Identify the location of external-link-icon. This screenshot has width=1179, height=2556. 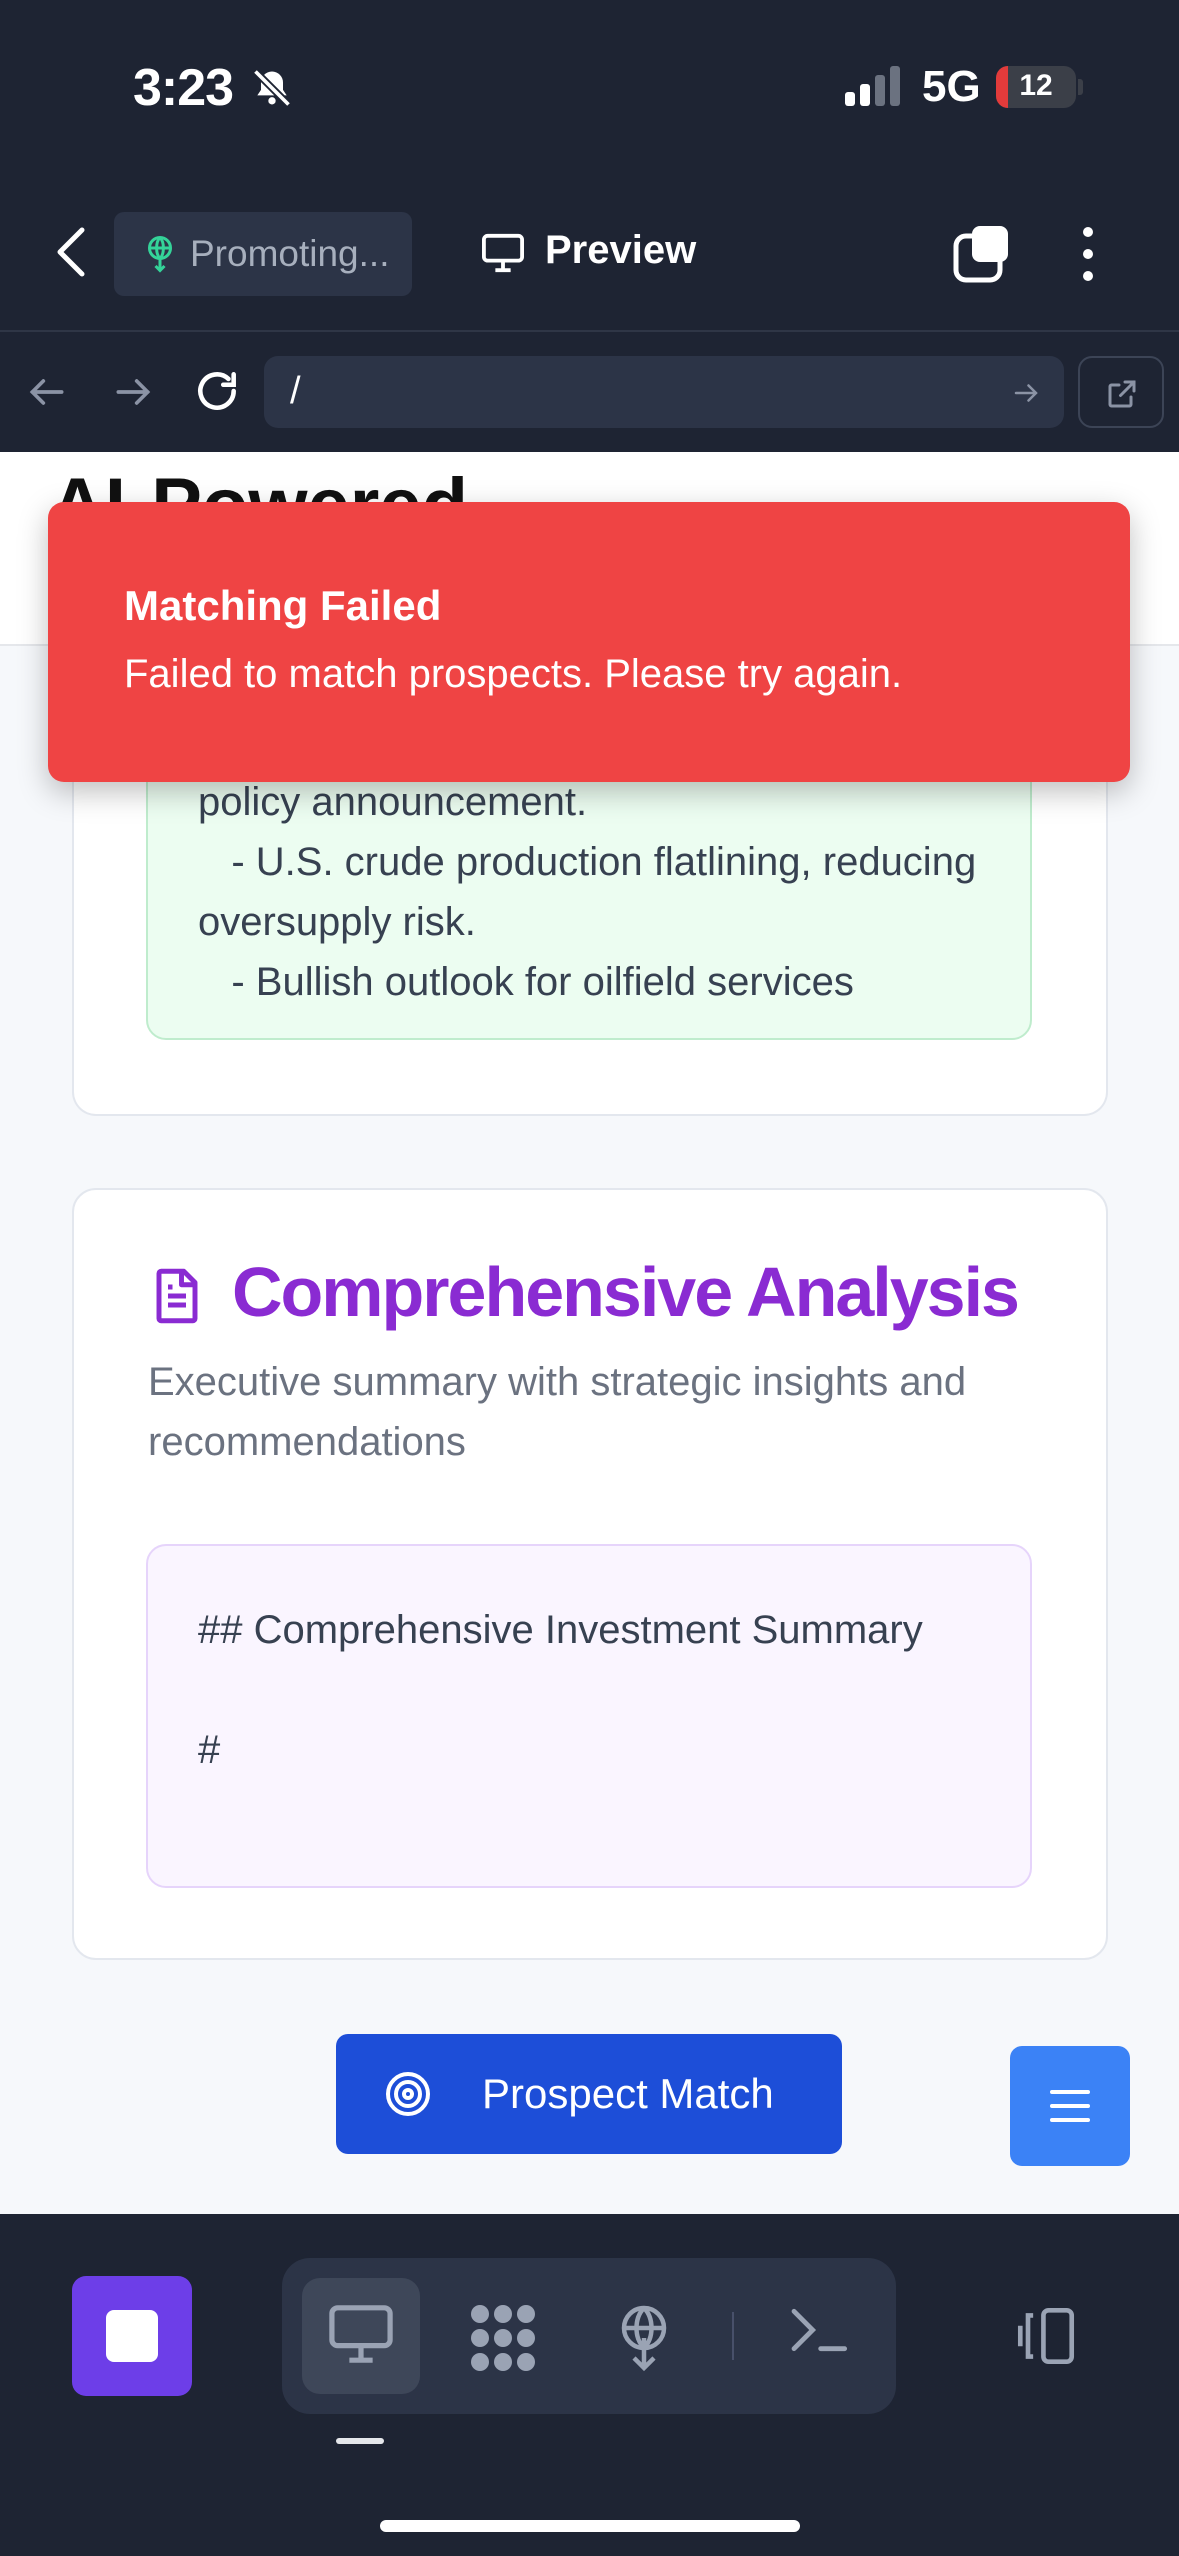
(1122, 394).